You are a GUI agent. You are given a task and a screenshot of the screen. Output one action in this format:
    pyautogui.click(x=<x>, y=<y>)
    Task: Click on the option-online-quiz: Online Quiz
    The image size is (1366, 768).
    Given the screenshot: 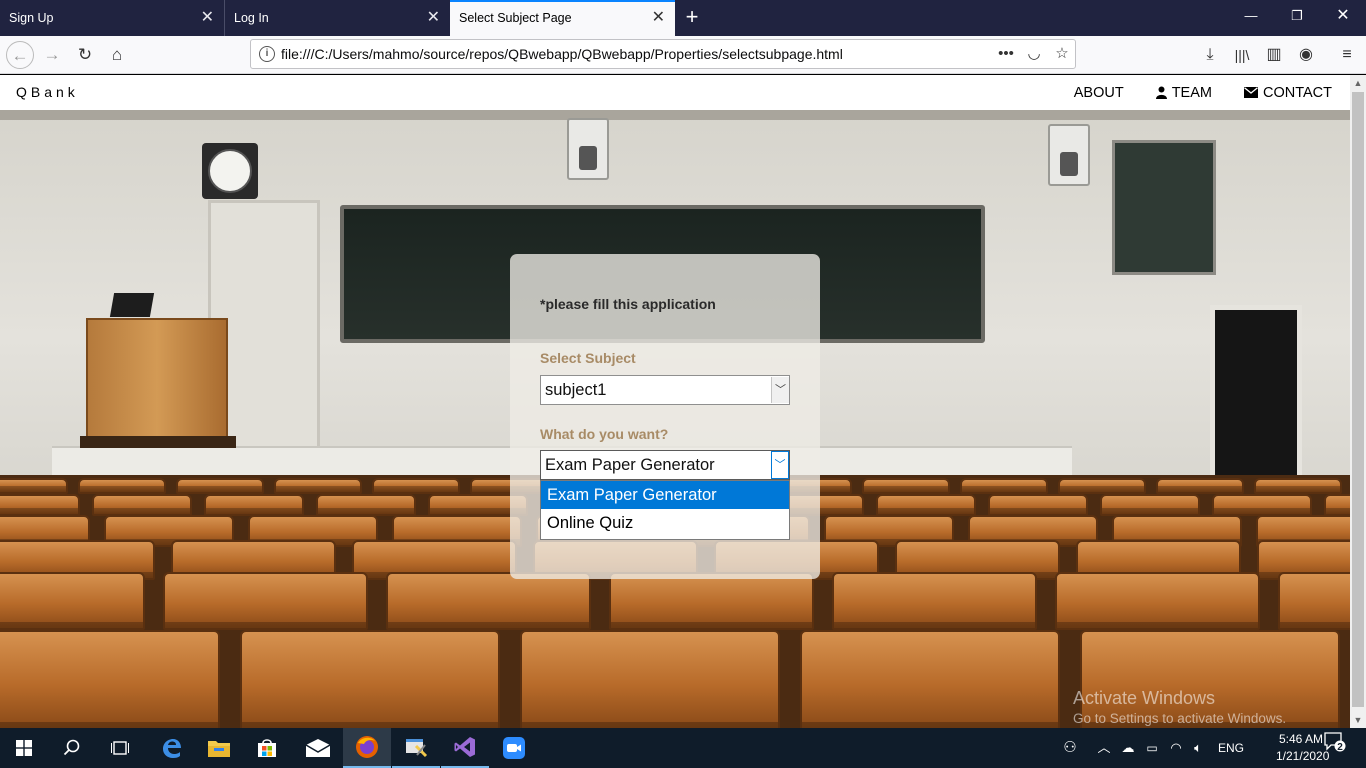 What is the action you would take?
    pyautogui.click(x=665, y=523)
    